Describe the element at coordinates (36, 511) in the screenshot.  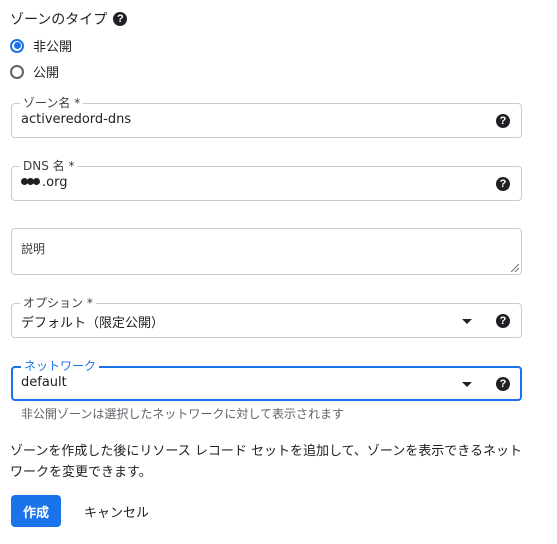
I see `create-button: 作成` at that location.